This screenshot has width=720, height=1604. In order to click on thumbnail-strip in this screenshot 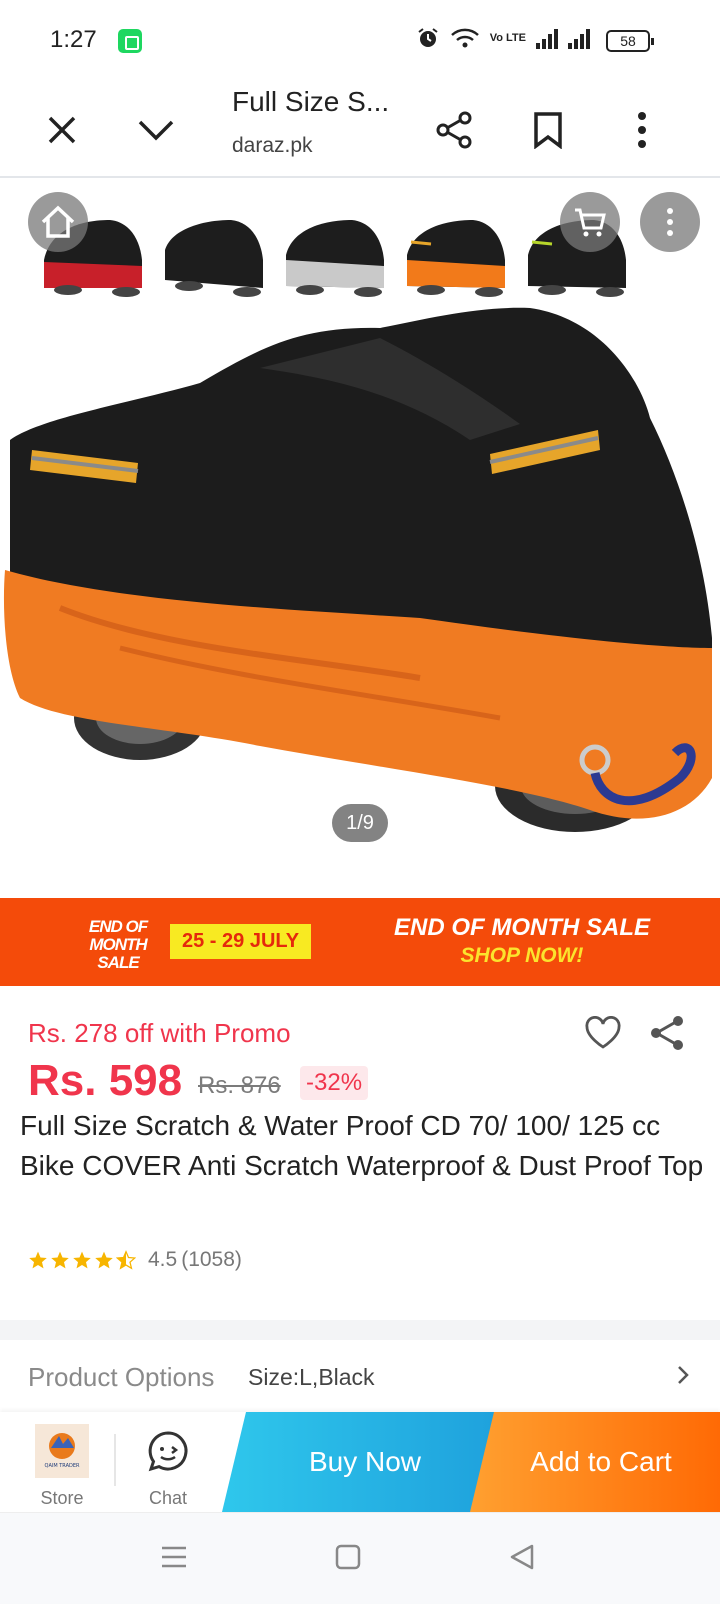, I will do `click(335, 249)`.